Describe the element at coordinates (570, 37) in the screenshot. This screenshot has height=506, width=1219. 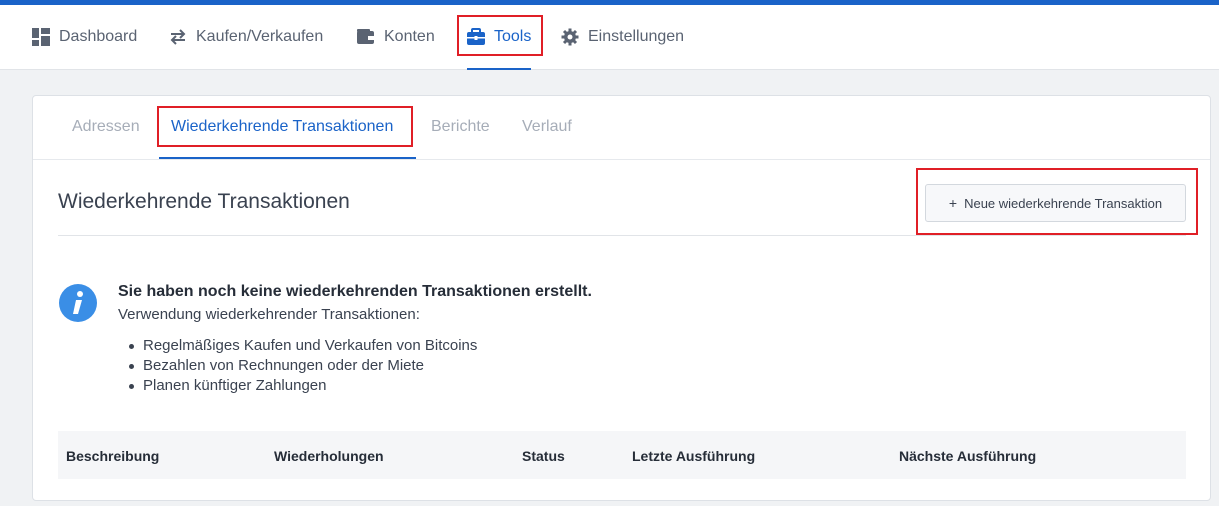
I see `gear-icon` at that location.